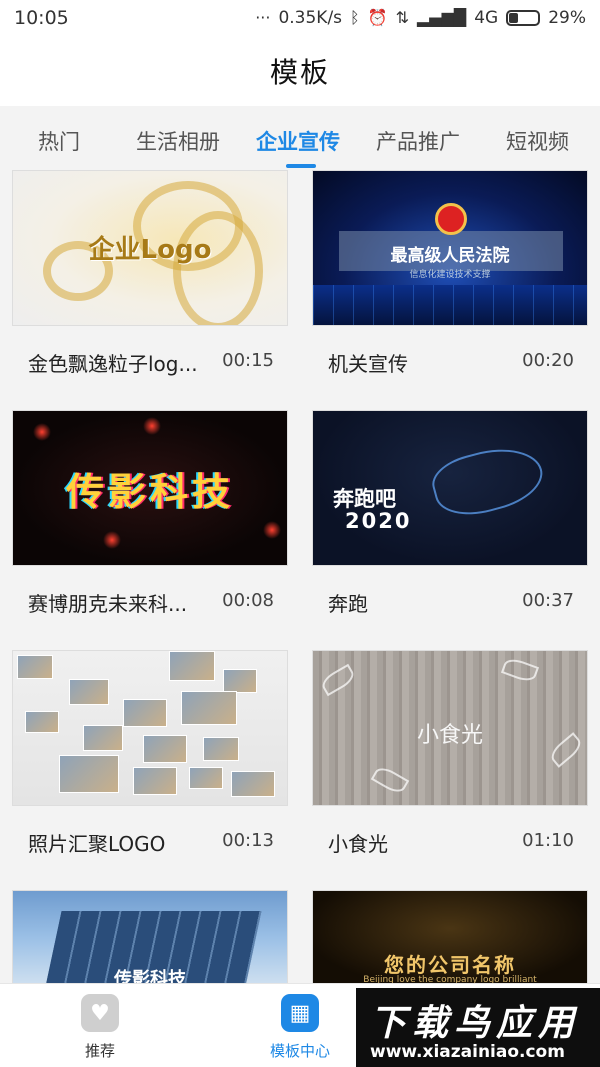 This screenshot has height=1067, width=600. Describe the element at coordinates (441, 17) in the screenshot. I see `signal-icon: ▂▄▆█` at that location.